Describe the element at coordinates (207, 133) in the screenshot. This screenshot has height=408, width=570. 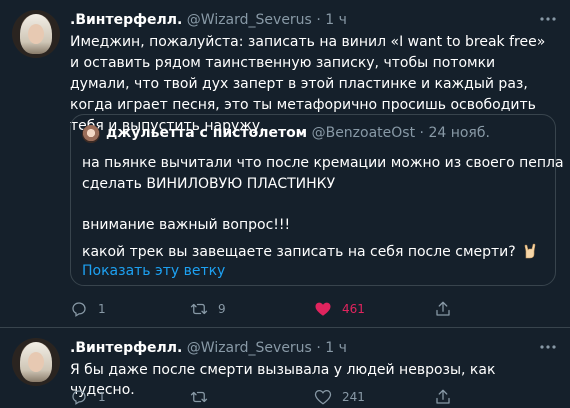
I see `quote-author-name: джульетта с пистолетом` at that location.